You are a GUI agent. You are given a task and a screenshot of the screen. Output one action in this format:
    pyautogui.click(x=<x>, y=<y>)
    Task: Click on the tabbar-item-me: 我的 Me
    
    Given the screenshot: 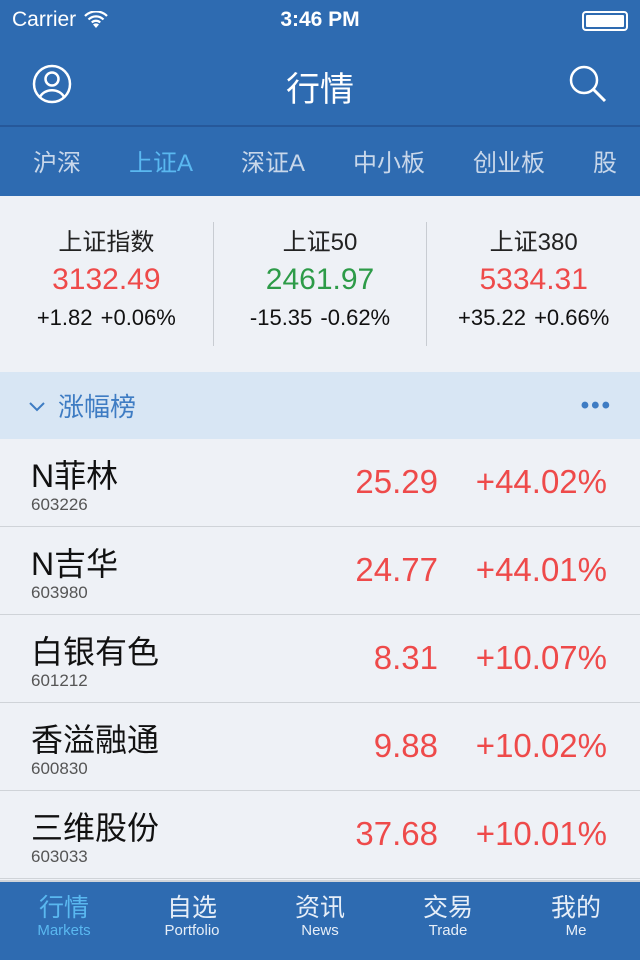 What is the action you would take?
    pyautogui.click(x=576, y=921)
    